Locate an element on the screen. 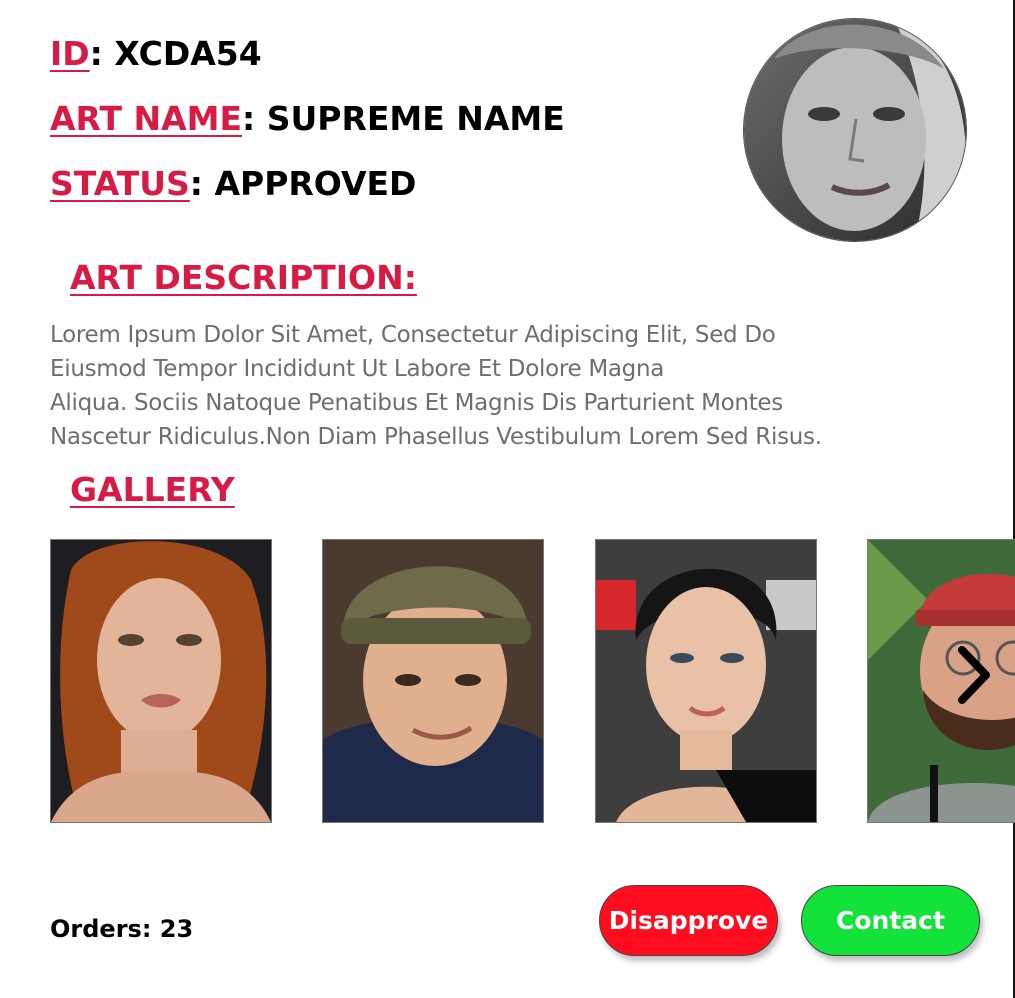 This screenshot has width=1015, height=998. gallery-heading: GALLERY is located at coordinates (152, 489).